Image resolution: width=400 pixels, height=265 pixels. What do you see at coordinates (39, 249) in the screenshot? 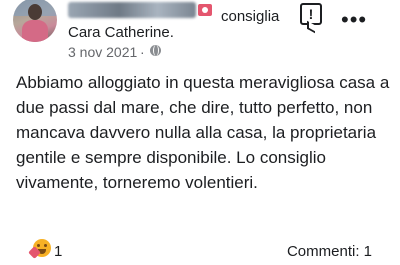
I see `care-reaction-icon` at bounding box center [39, 249].